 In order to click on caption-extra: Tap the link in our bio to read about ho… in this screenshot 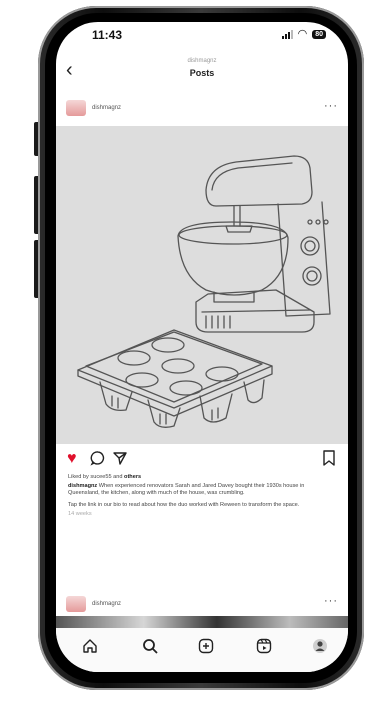, I will do `click(184, 505)`.